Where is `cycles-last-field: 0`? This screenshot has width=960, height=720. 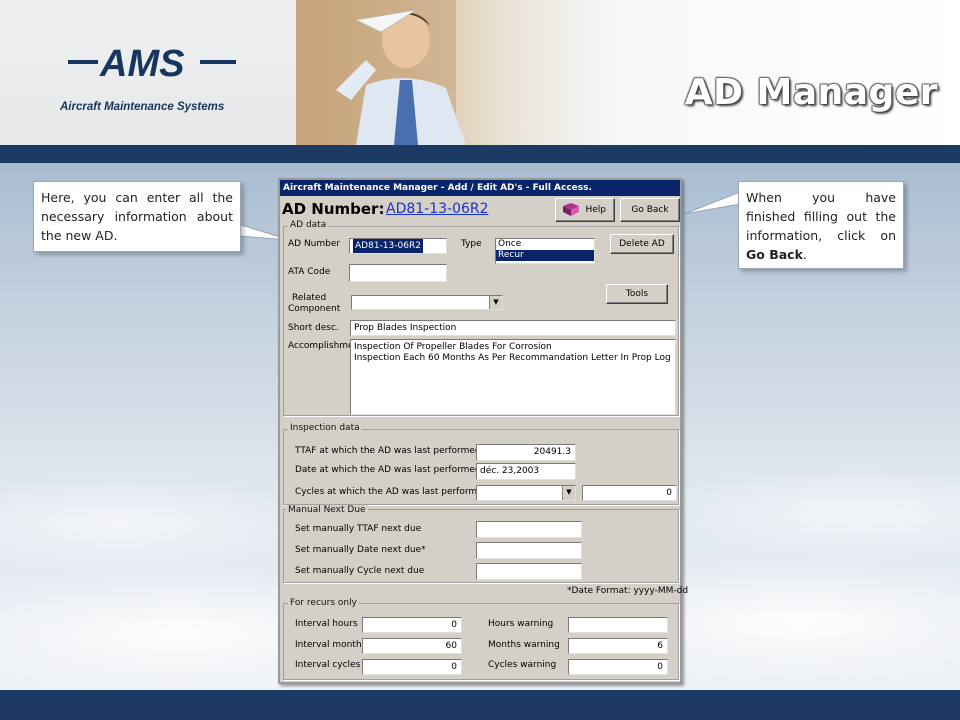
cycles-last-field: 0 is located at coordinates (629, 493).